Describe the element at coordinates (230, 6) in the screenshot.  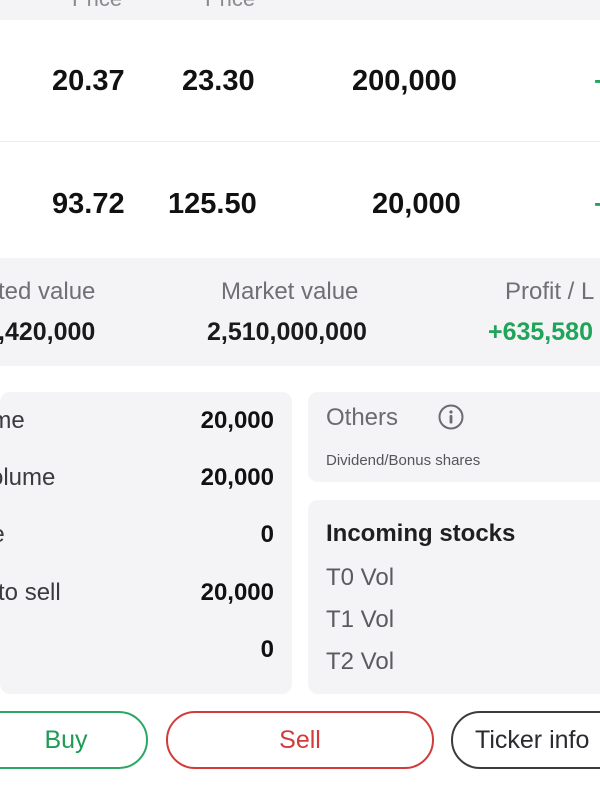
I see `column-header-market-price: Price` at that location.